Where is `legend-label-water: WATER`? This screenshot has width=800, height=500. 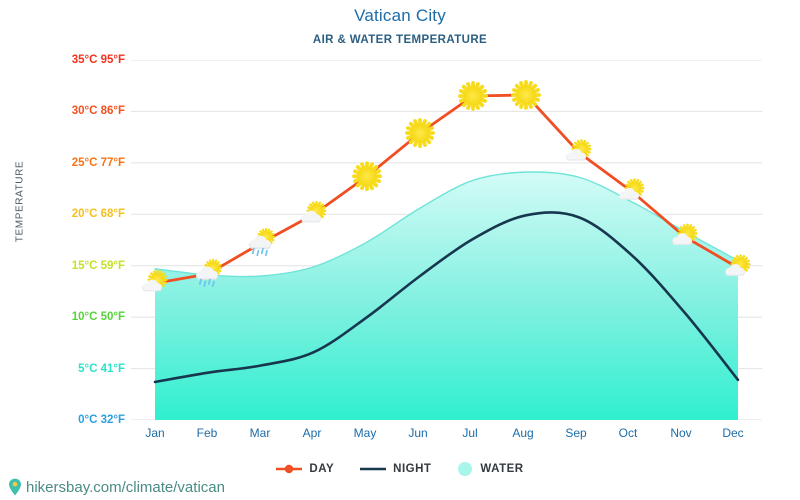 legend-label-water: WATER is located at coordinates (502, 469).